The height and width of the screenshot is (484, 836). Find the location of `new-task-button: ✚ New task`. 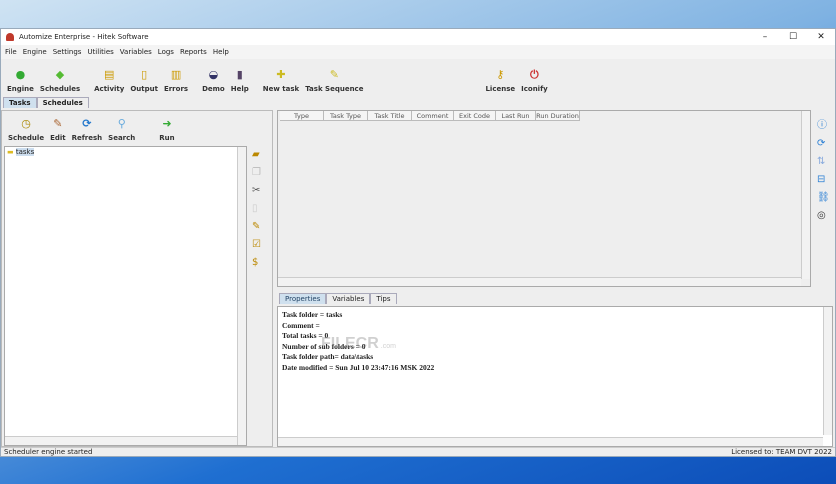

new-task-button: ✚ New task is located at coordinates (281, 80).